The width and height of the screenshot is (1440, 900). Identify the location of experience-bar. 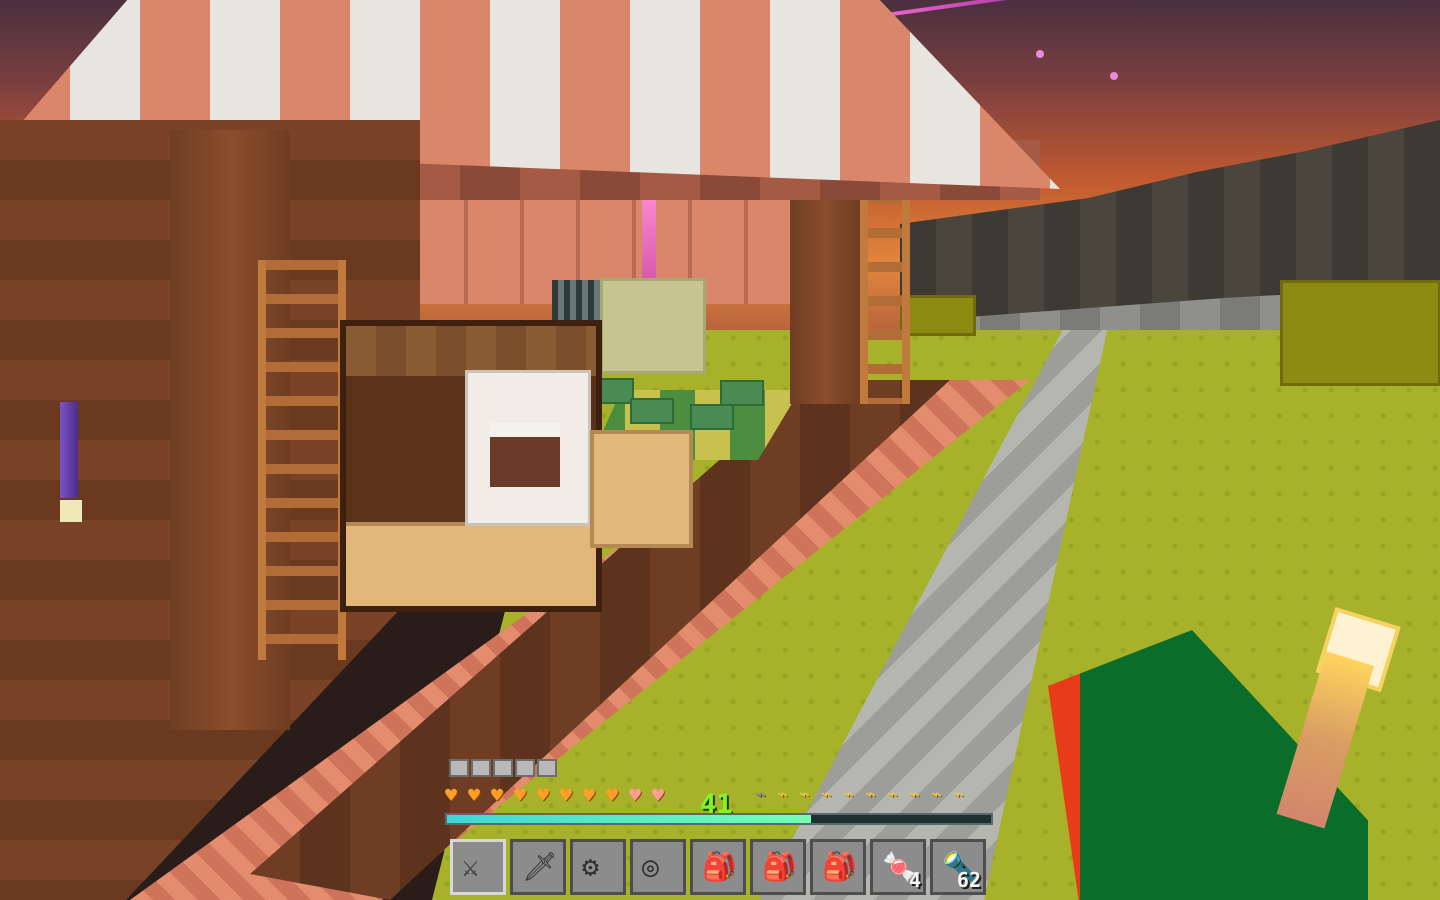
(719, 819).